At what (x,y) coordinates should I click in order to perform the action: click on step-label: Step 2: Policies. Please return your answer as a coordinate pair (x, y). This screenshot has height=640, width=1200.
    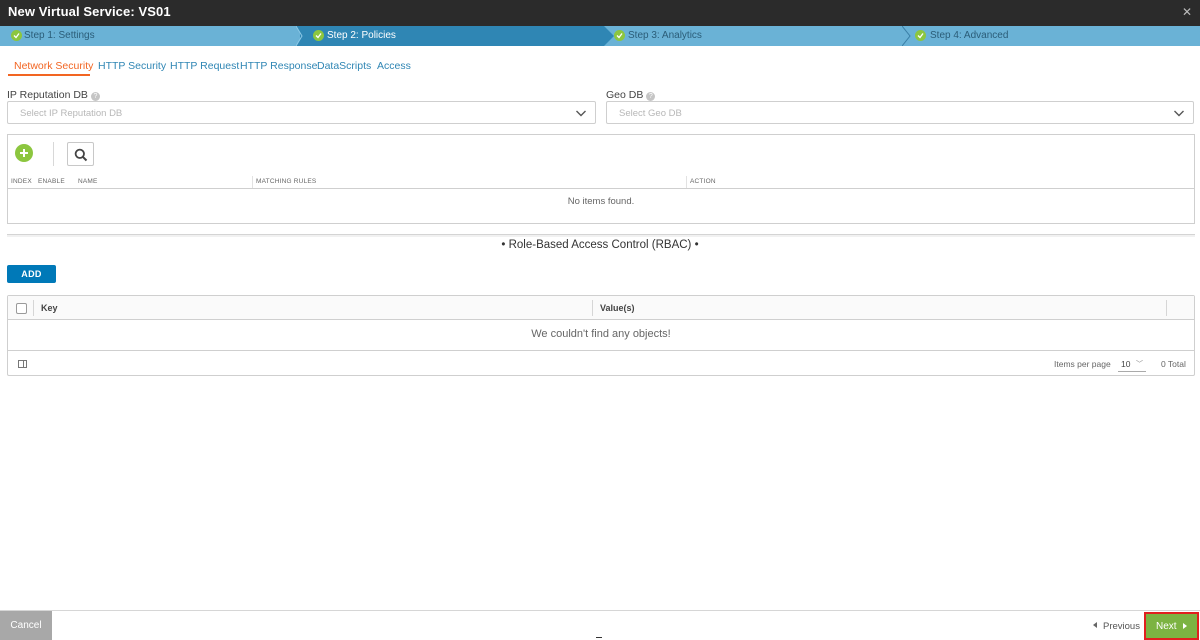
    Looking at the image, I should click on (361, 35).